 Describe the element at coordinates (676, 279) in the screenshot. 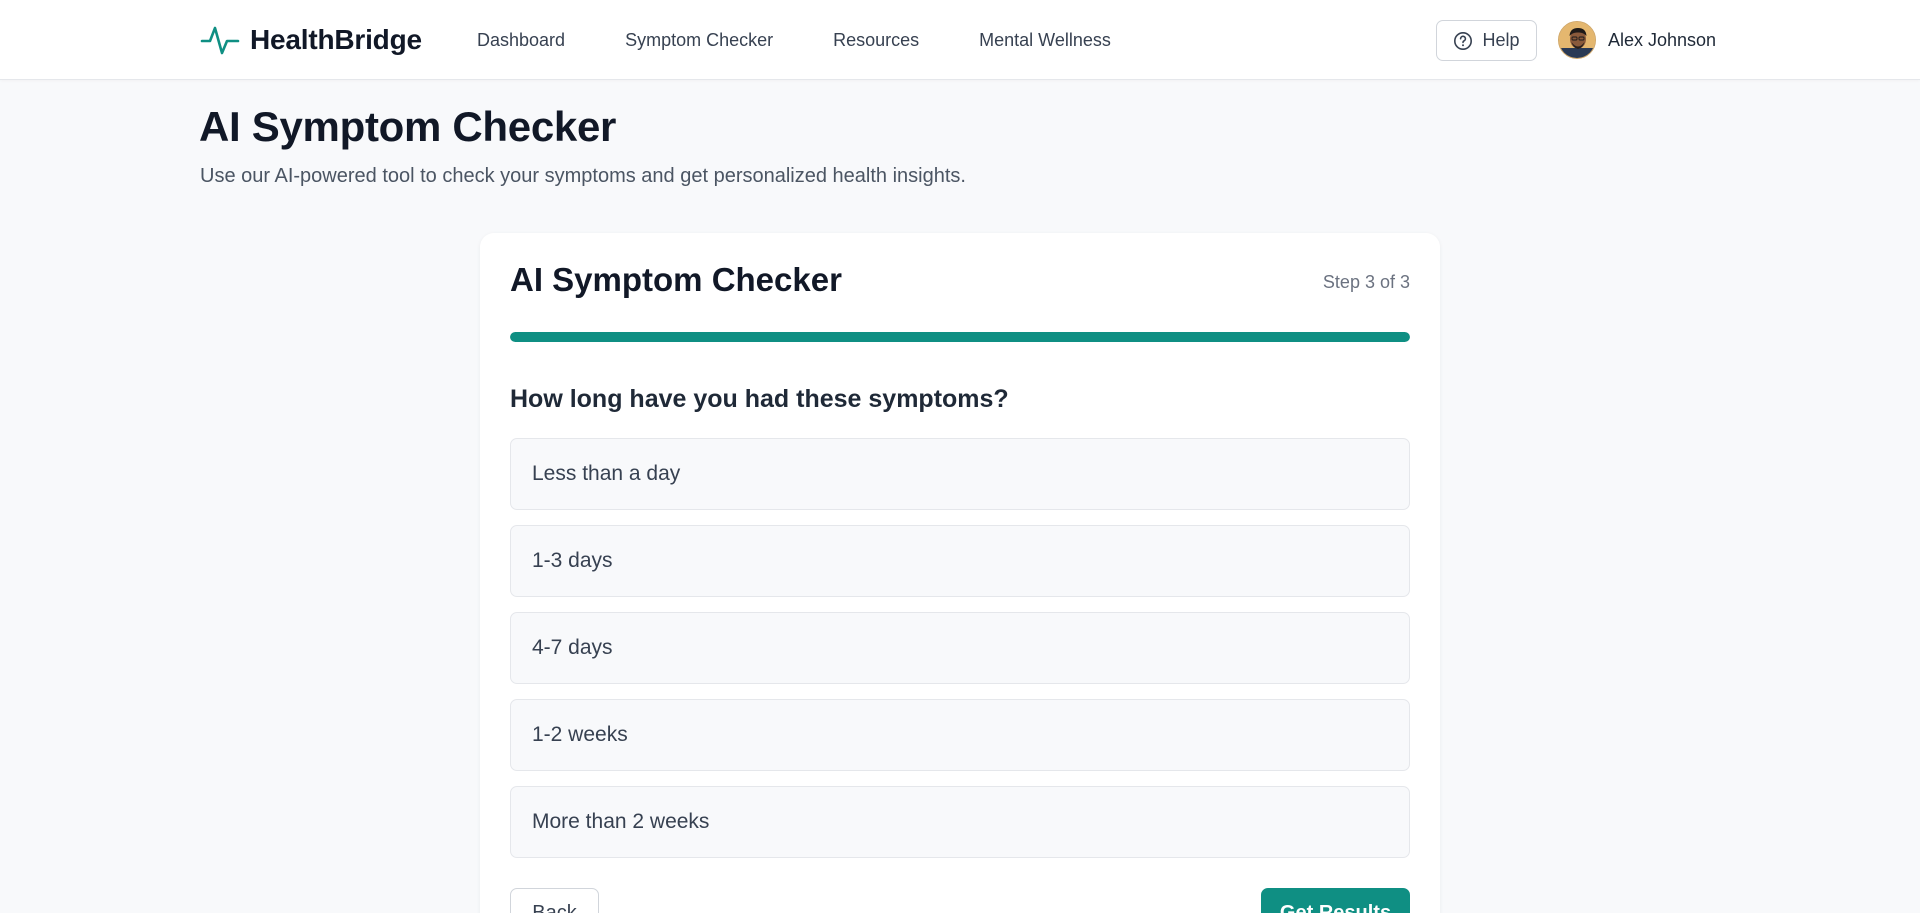

I see `card-title: AI Symptom Checker` at that location.